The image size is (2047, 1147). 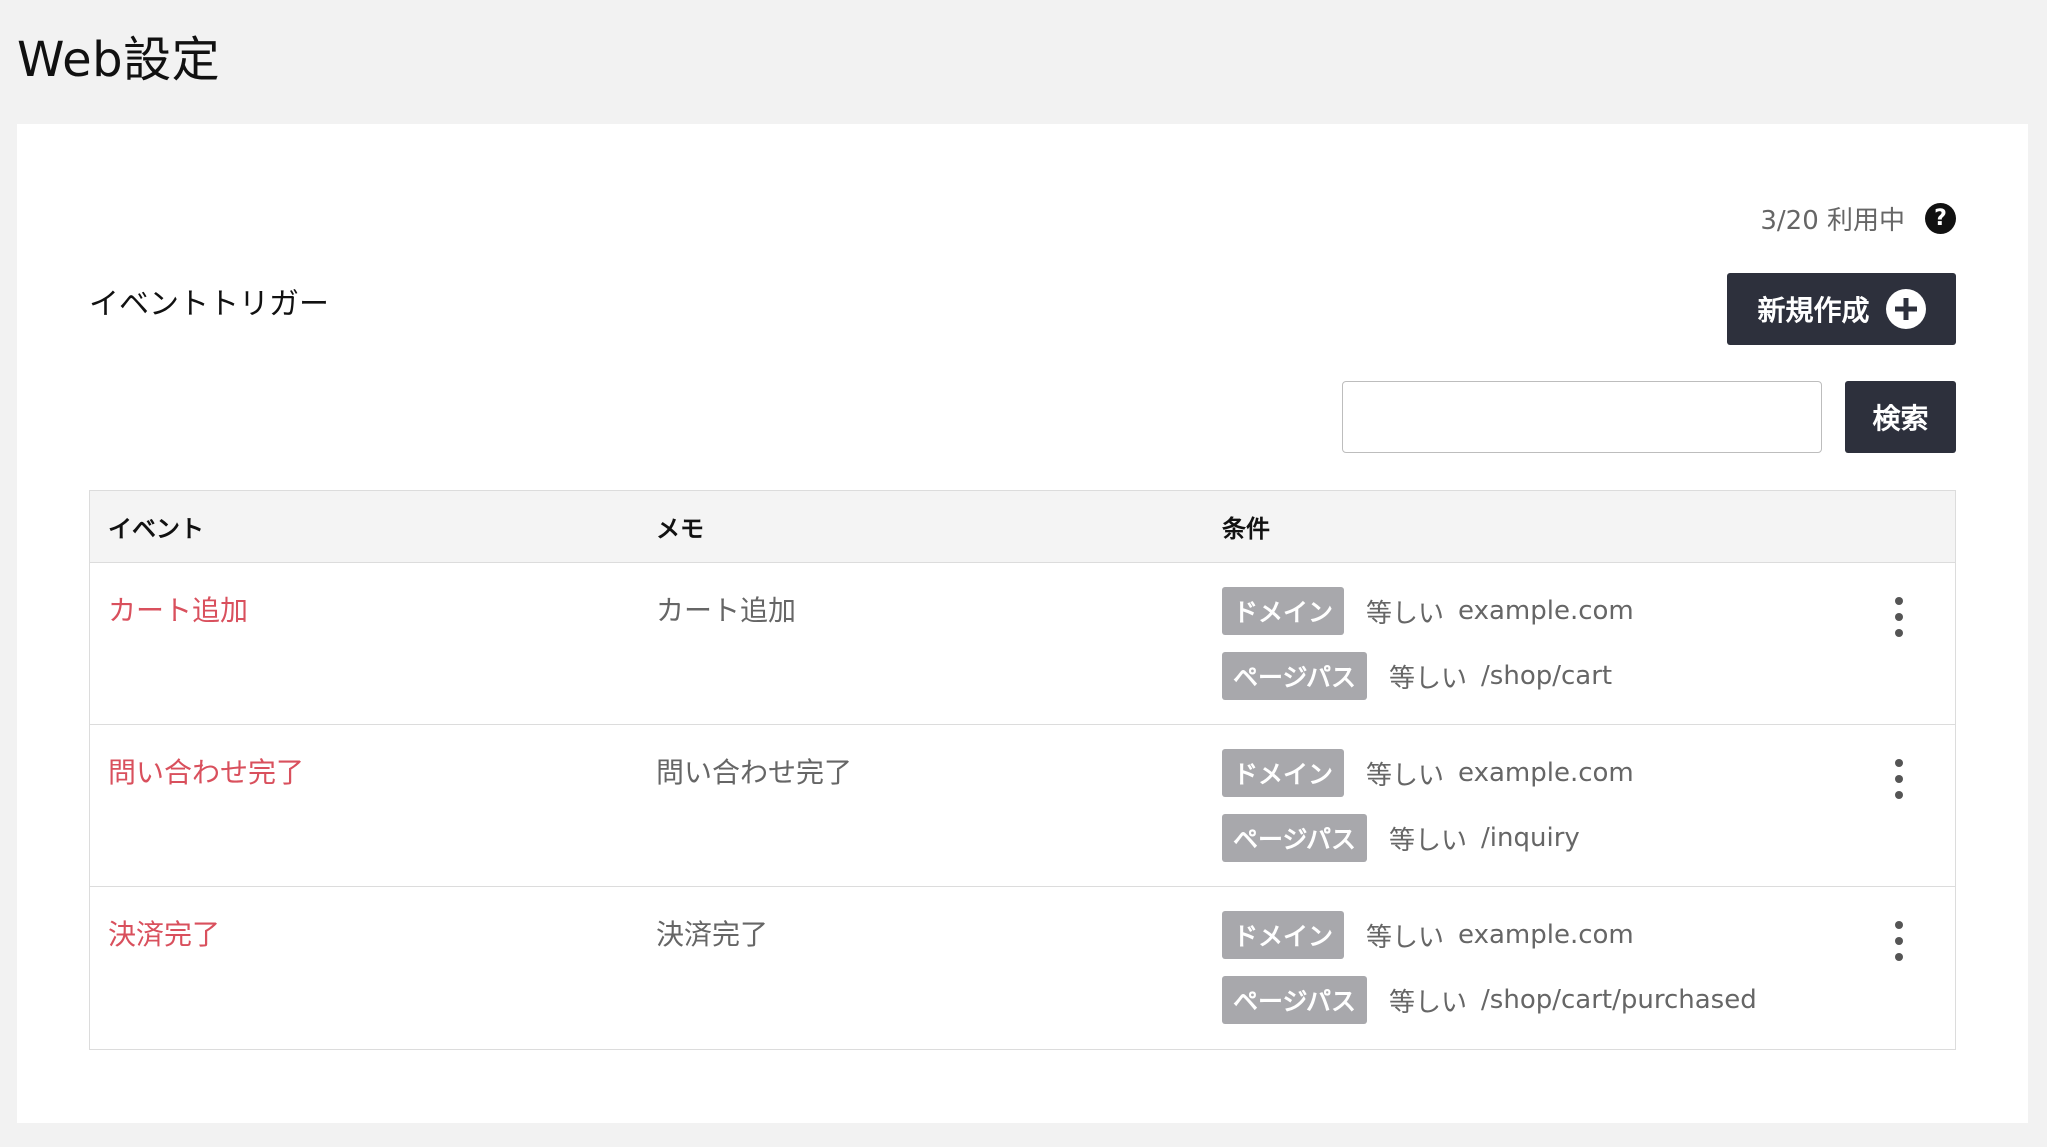 I want to click on page-title: Web設定, so click(x=119, y=60).